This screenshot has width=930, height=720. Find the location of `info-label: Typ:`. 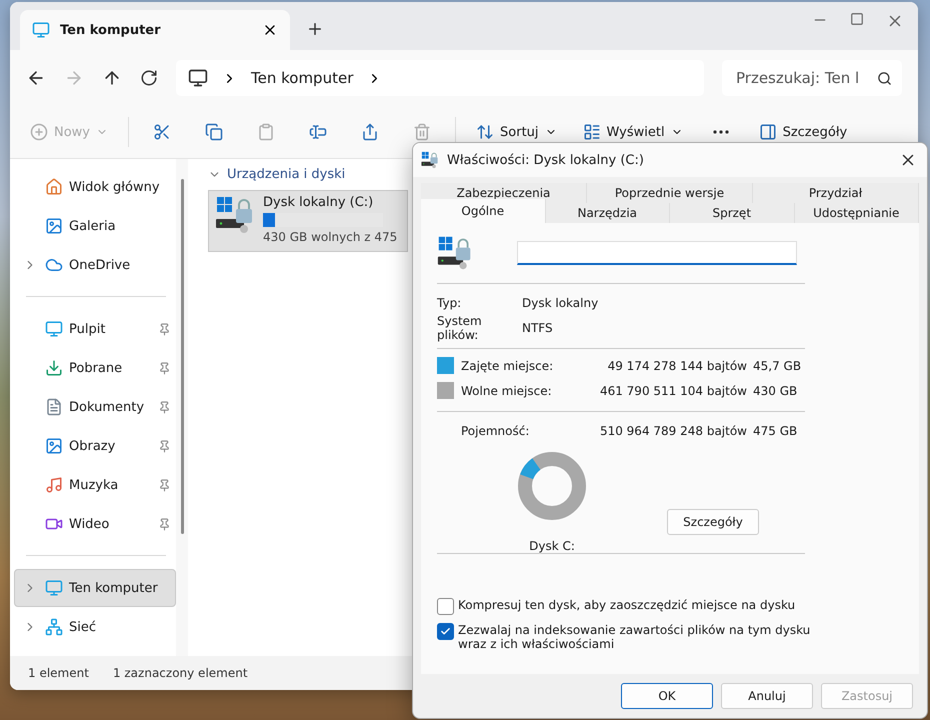

info-label: Typ: is located at coordinates (449, 303).